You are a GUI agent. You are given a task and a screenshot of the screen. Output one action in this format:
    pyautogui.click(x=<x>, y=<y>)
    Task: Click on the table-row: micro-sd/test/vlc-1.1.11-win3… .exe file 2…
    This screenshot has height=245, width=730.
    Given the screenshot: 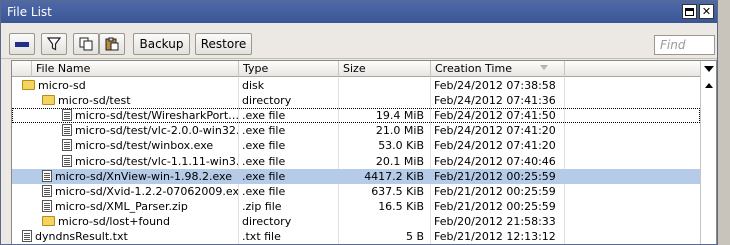 What is the action you would take?
    pyautogui.click(x=356, y=161)
    